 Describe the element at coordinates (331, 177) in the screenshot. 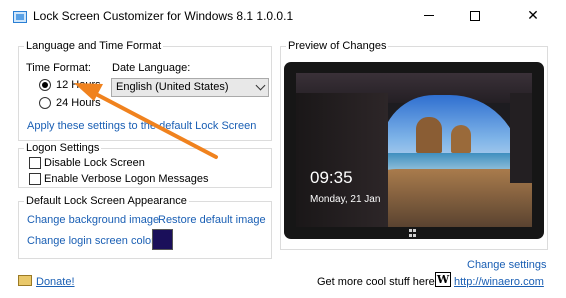

I see `preview-time: 09:35` at that location.